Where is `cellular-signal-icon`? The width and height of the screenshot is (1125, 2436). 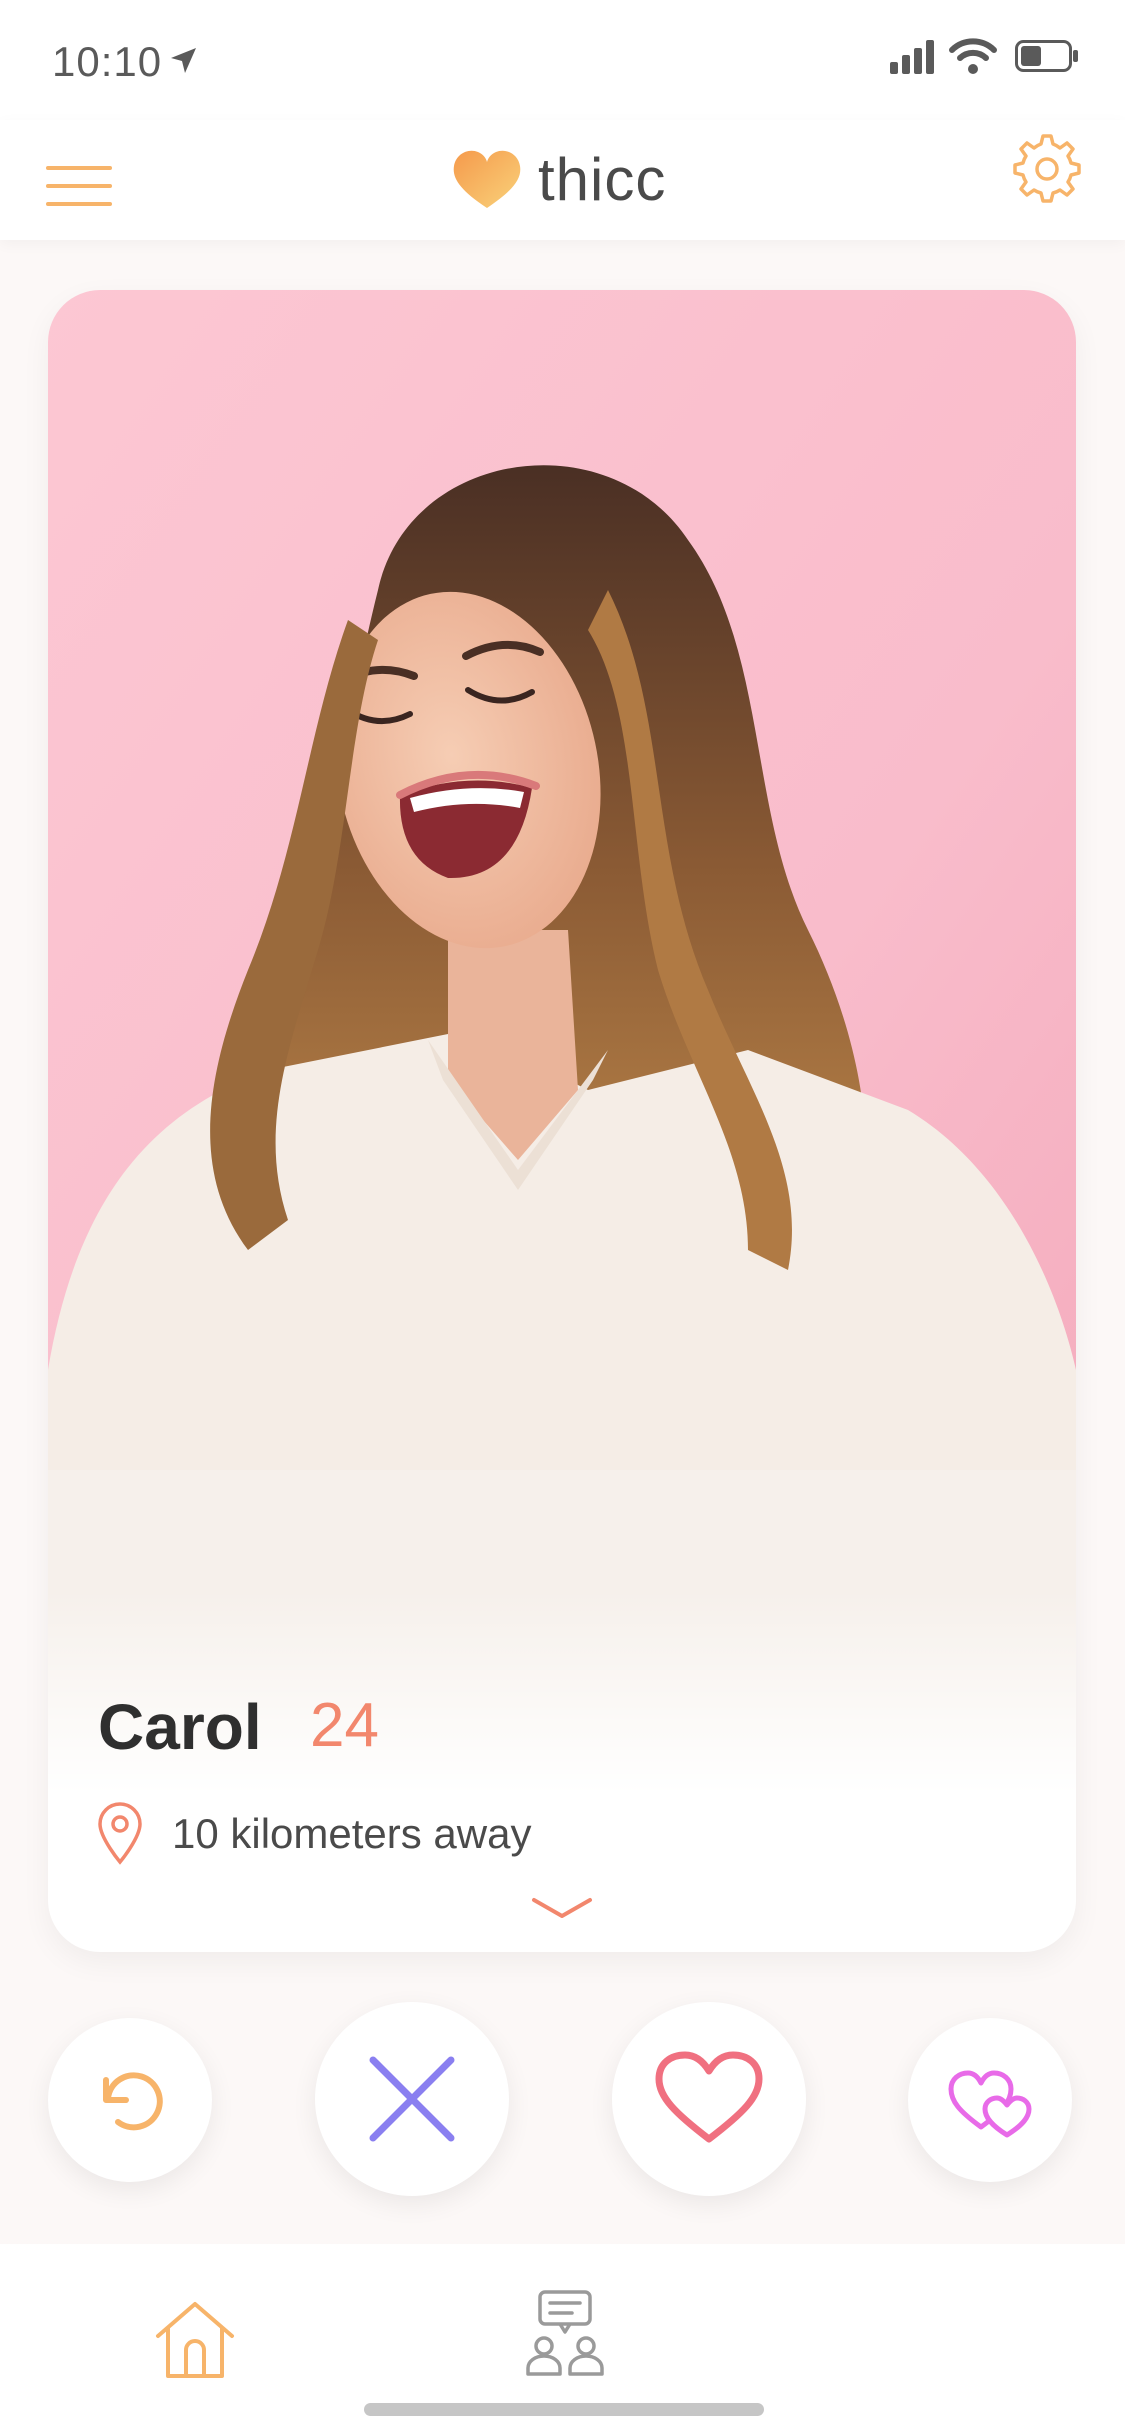
cellular-signal-icon is located at coordinates (912, 57).